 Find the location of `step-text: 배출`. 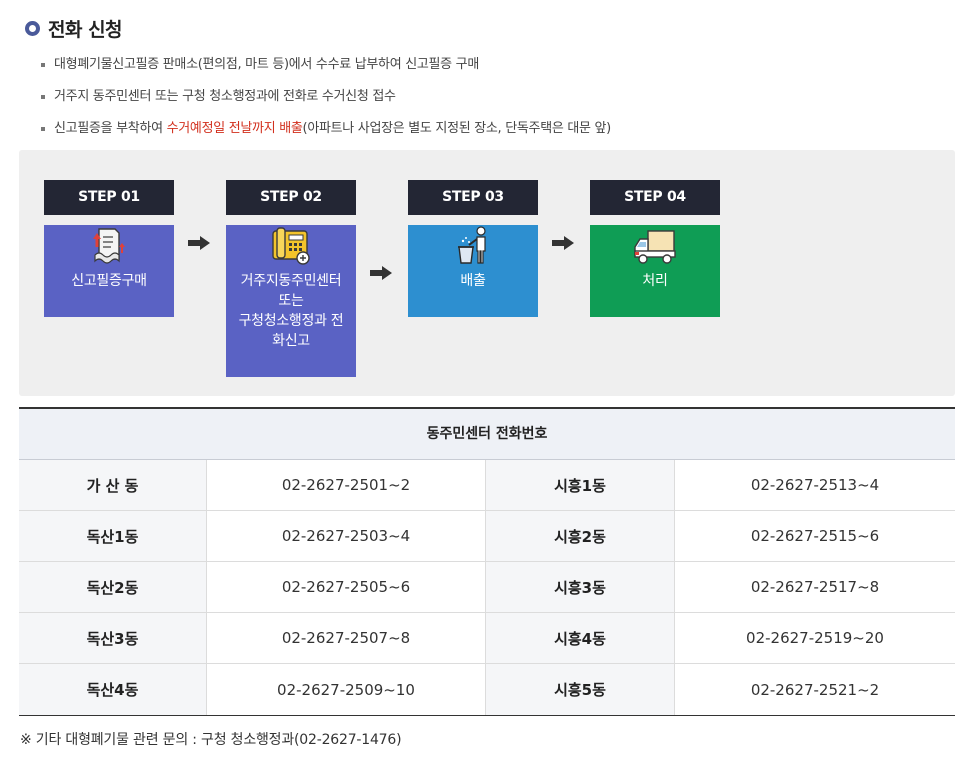

step-text: 배출 is located at coordinates (473, 281).